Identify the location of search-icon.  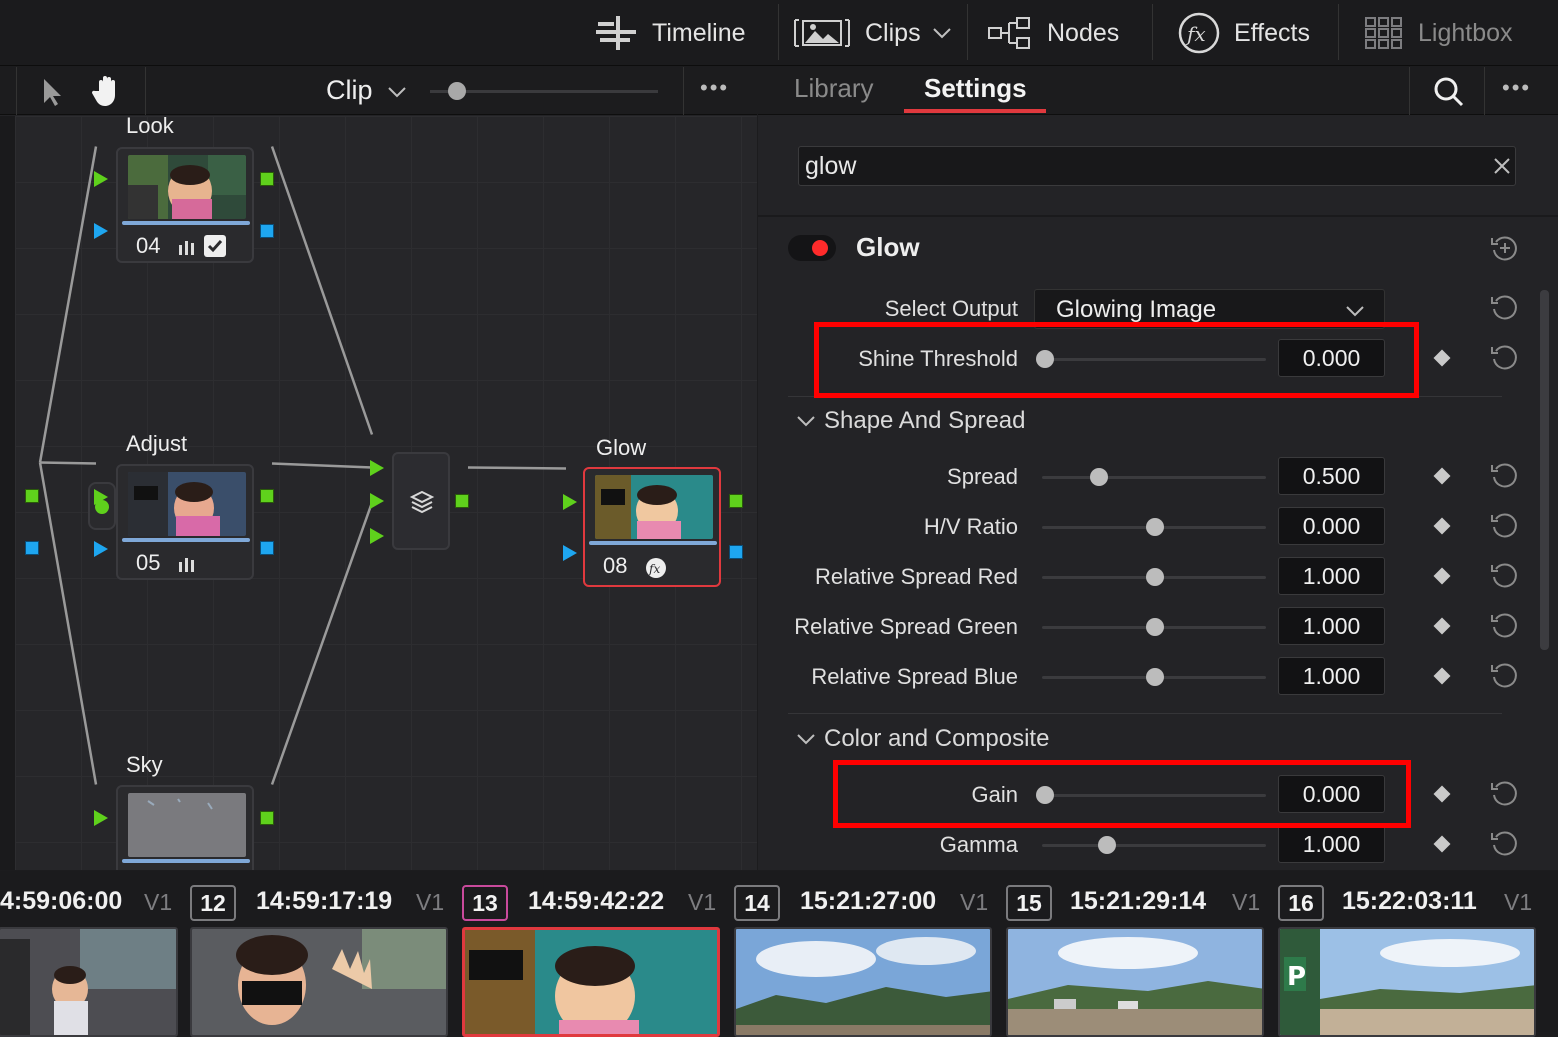
(1449, 92).